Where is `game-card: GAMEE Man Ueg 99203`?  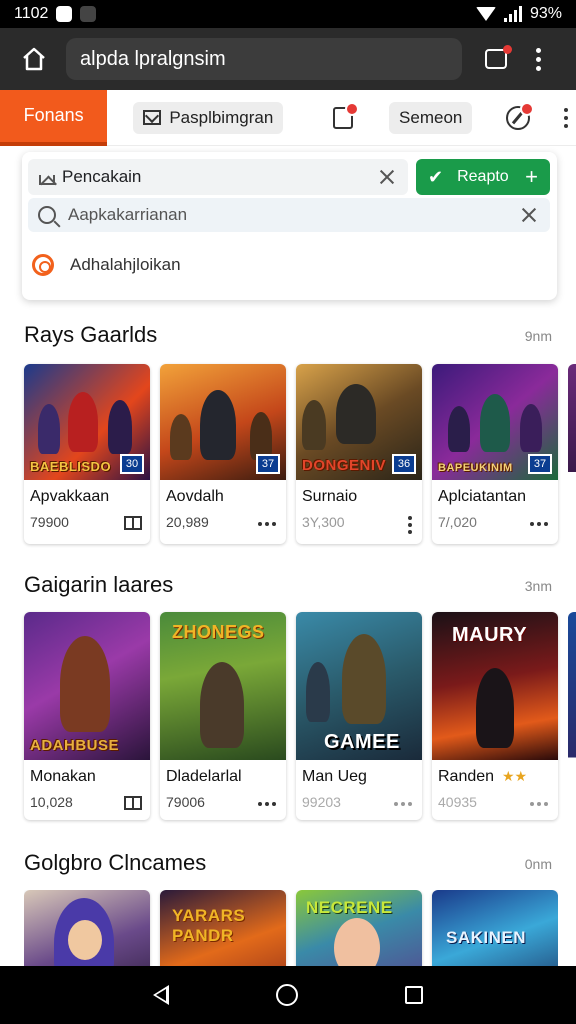
game-card: GAMEE Man Ueg 99203 is located at coordinates (359, 716).